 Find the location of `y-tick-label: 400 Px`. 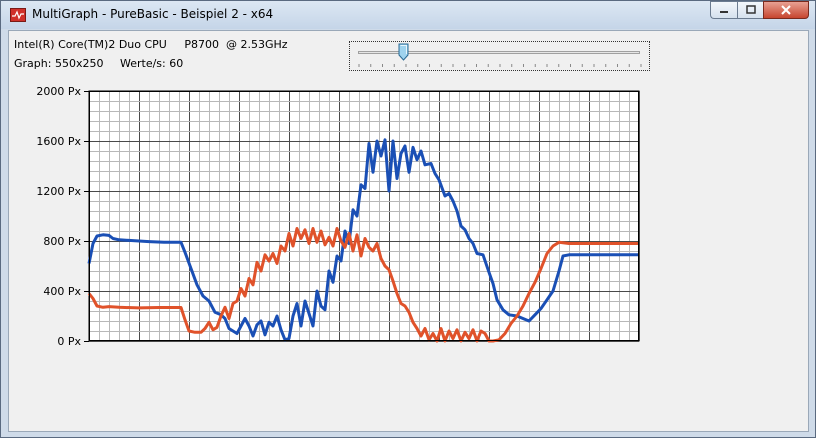

y-tick-label: 400 Px is located at coordinates (62, 291).